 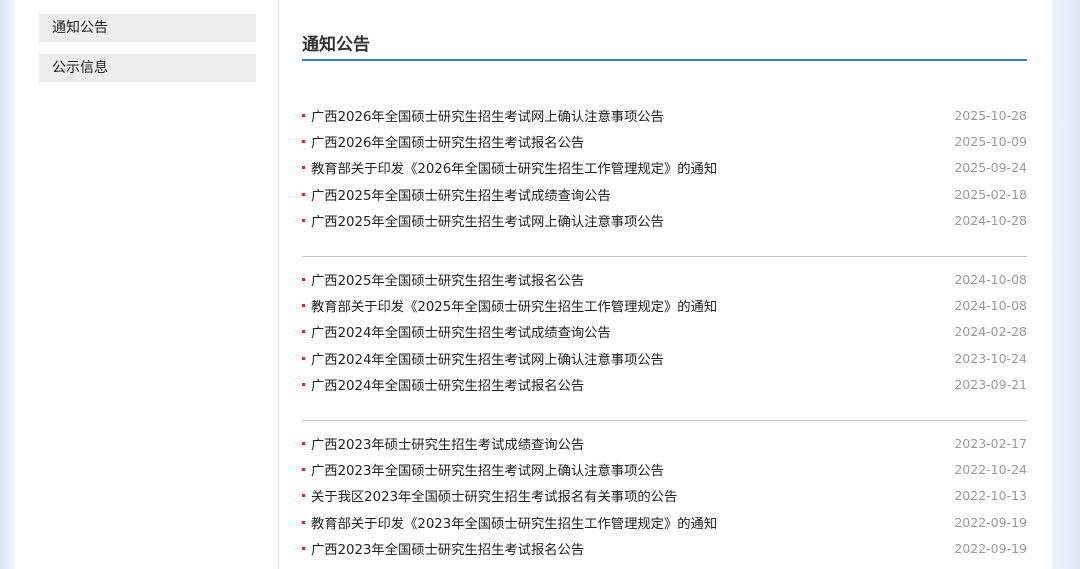 I want to click on notice-date: 2022-10-13, so click(x=990, y=496).